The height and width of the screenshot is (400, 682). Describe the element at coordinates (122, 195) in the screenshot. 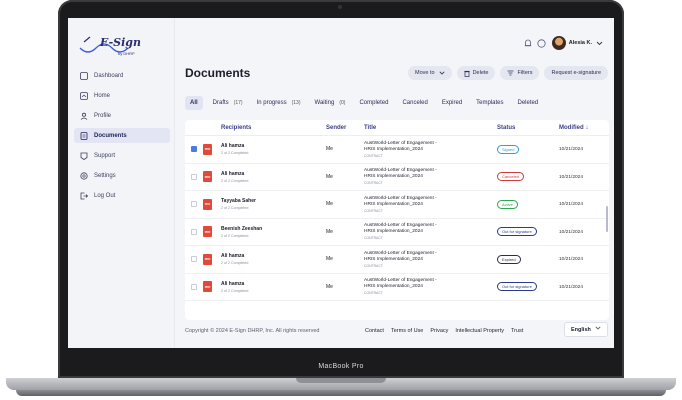

I see `sidebar-item-logout: Log Out` at that location.